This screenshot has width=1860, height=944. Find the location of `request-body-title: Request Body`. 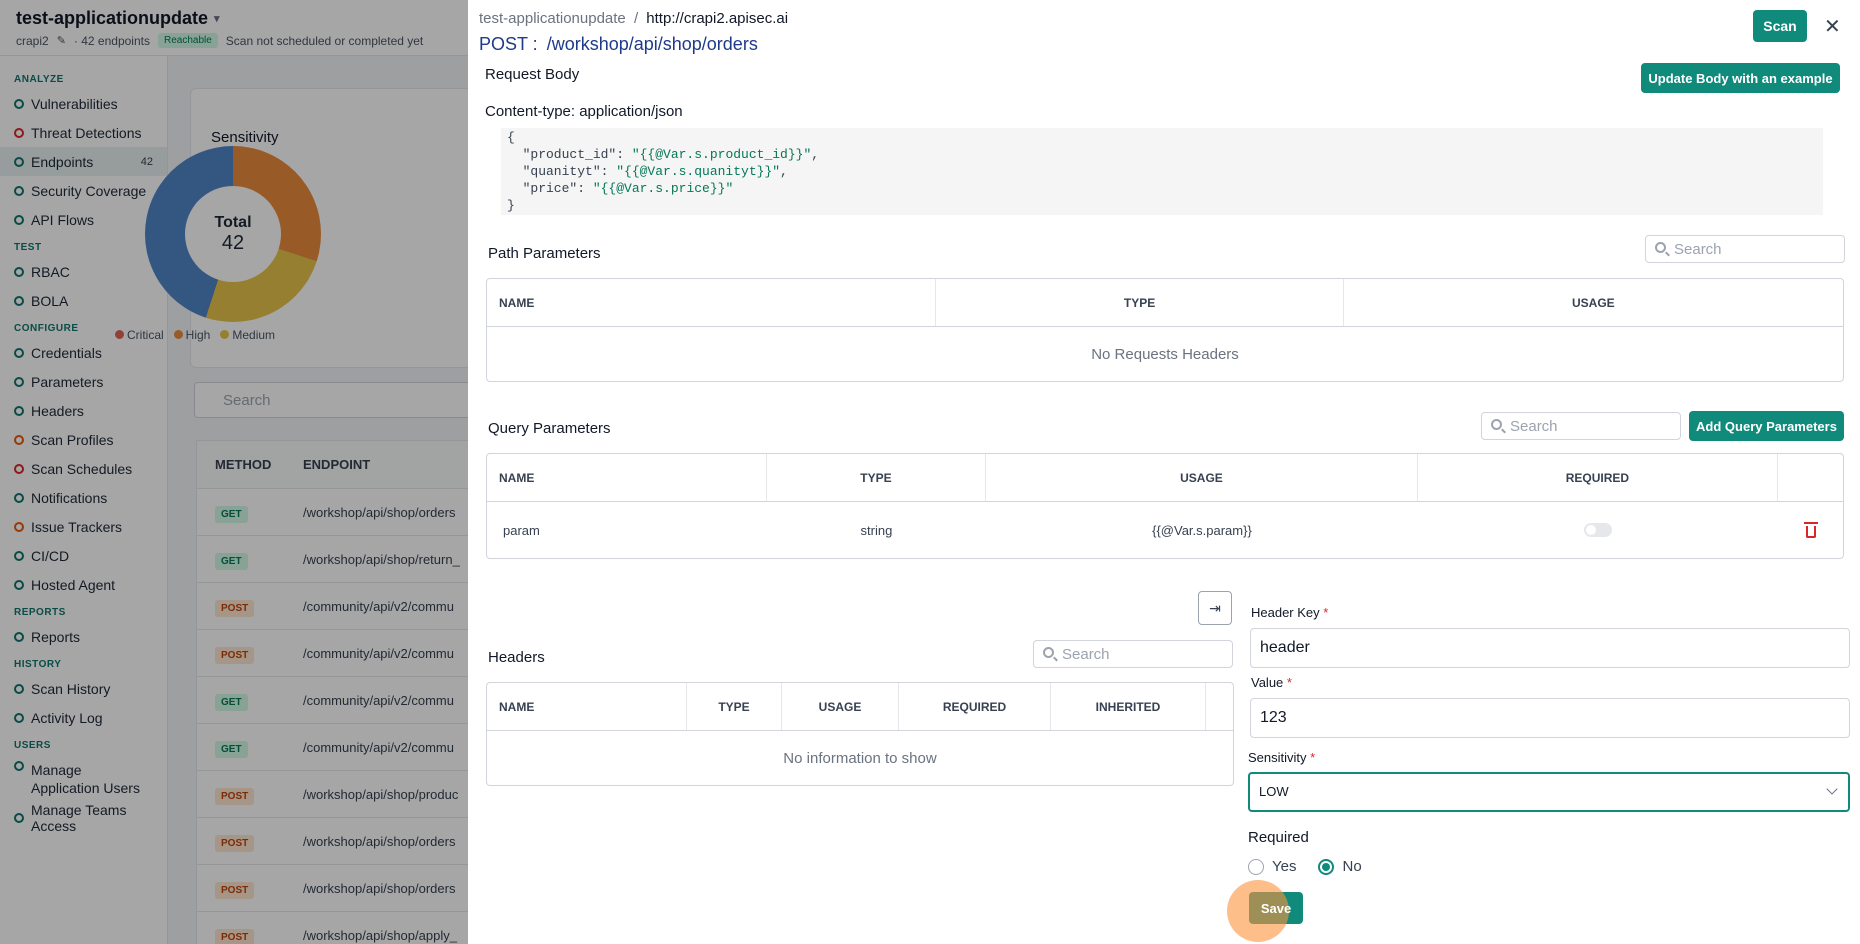

request-body-title: Request Body is located at coordinates (532, 74).